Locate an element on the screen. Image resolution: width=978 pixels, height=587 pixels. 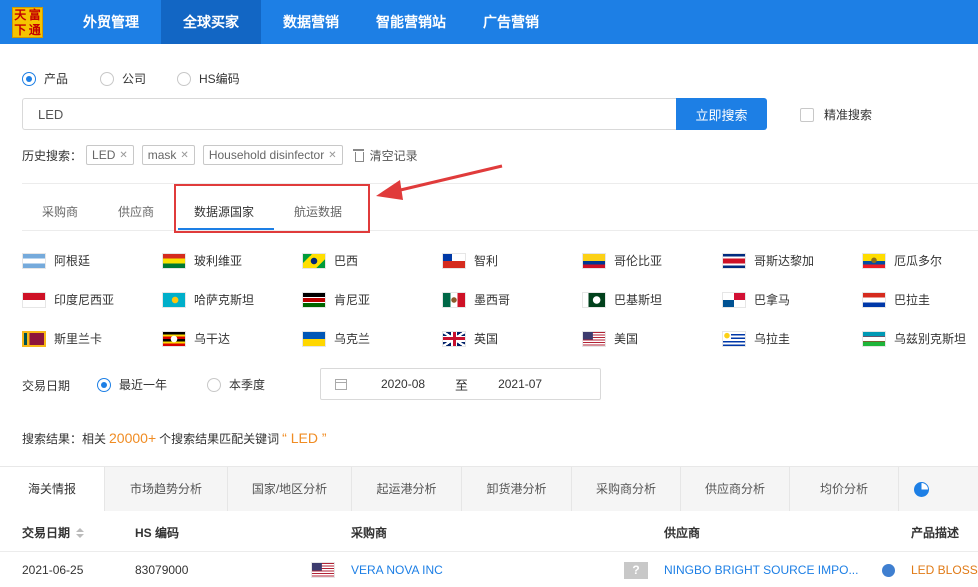
cell-product: LED BLOSSO is located at coordinates (944, 570).